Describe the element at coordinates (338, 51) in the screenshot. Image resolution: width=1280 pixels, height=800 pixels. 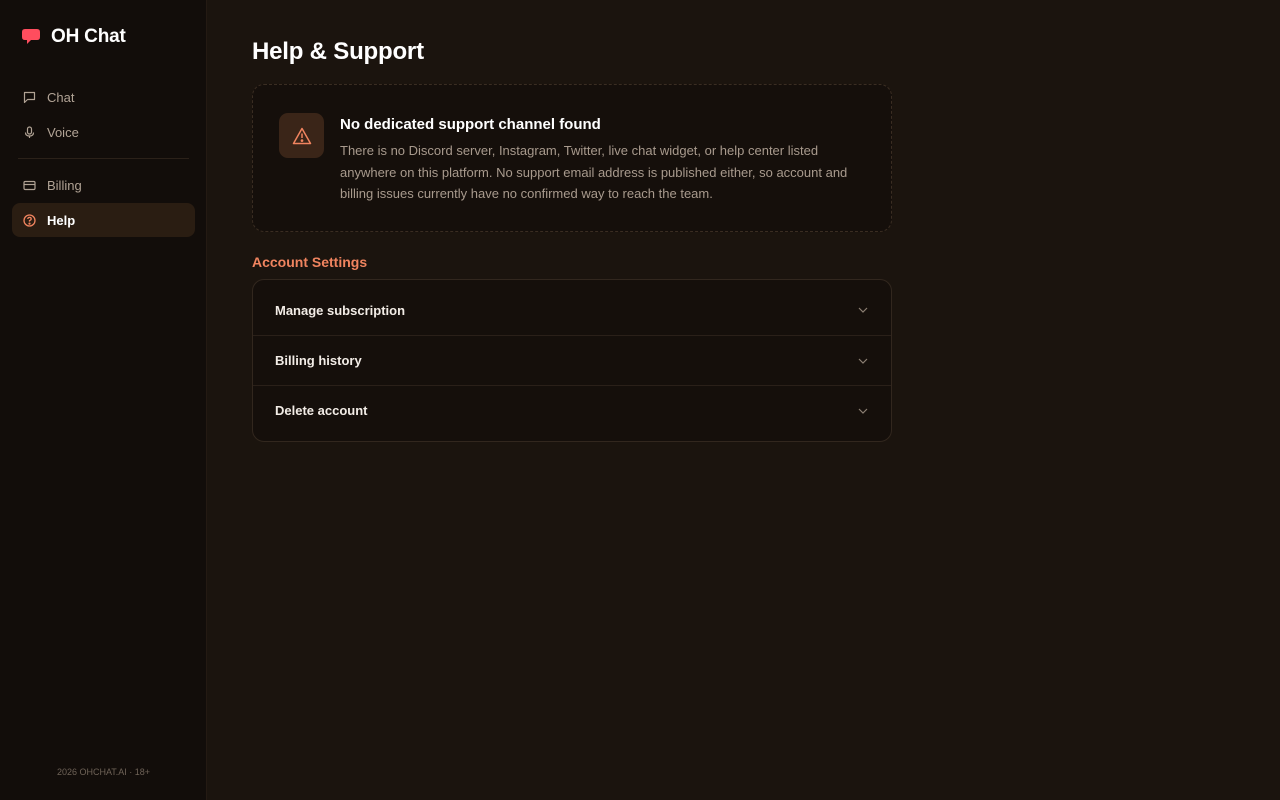
I see `page-title: Help & Support` at that location.